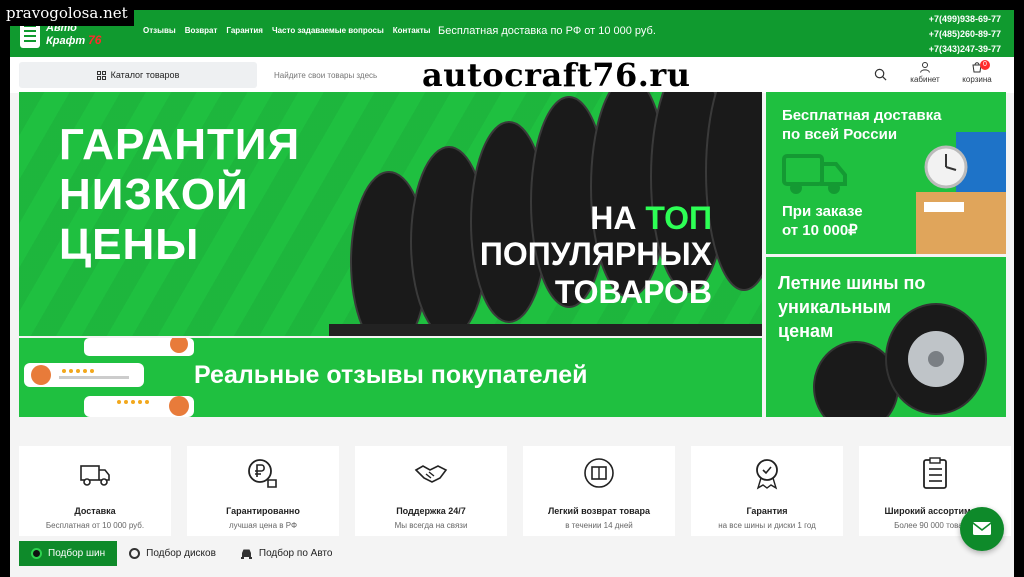  What do you see at coordinates (295, 553) in the screenshot?
I see `tab-label: Подбор по Авто` at bounding box center [295, 553].